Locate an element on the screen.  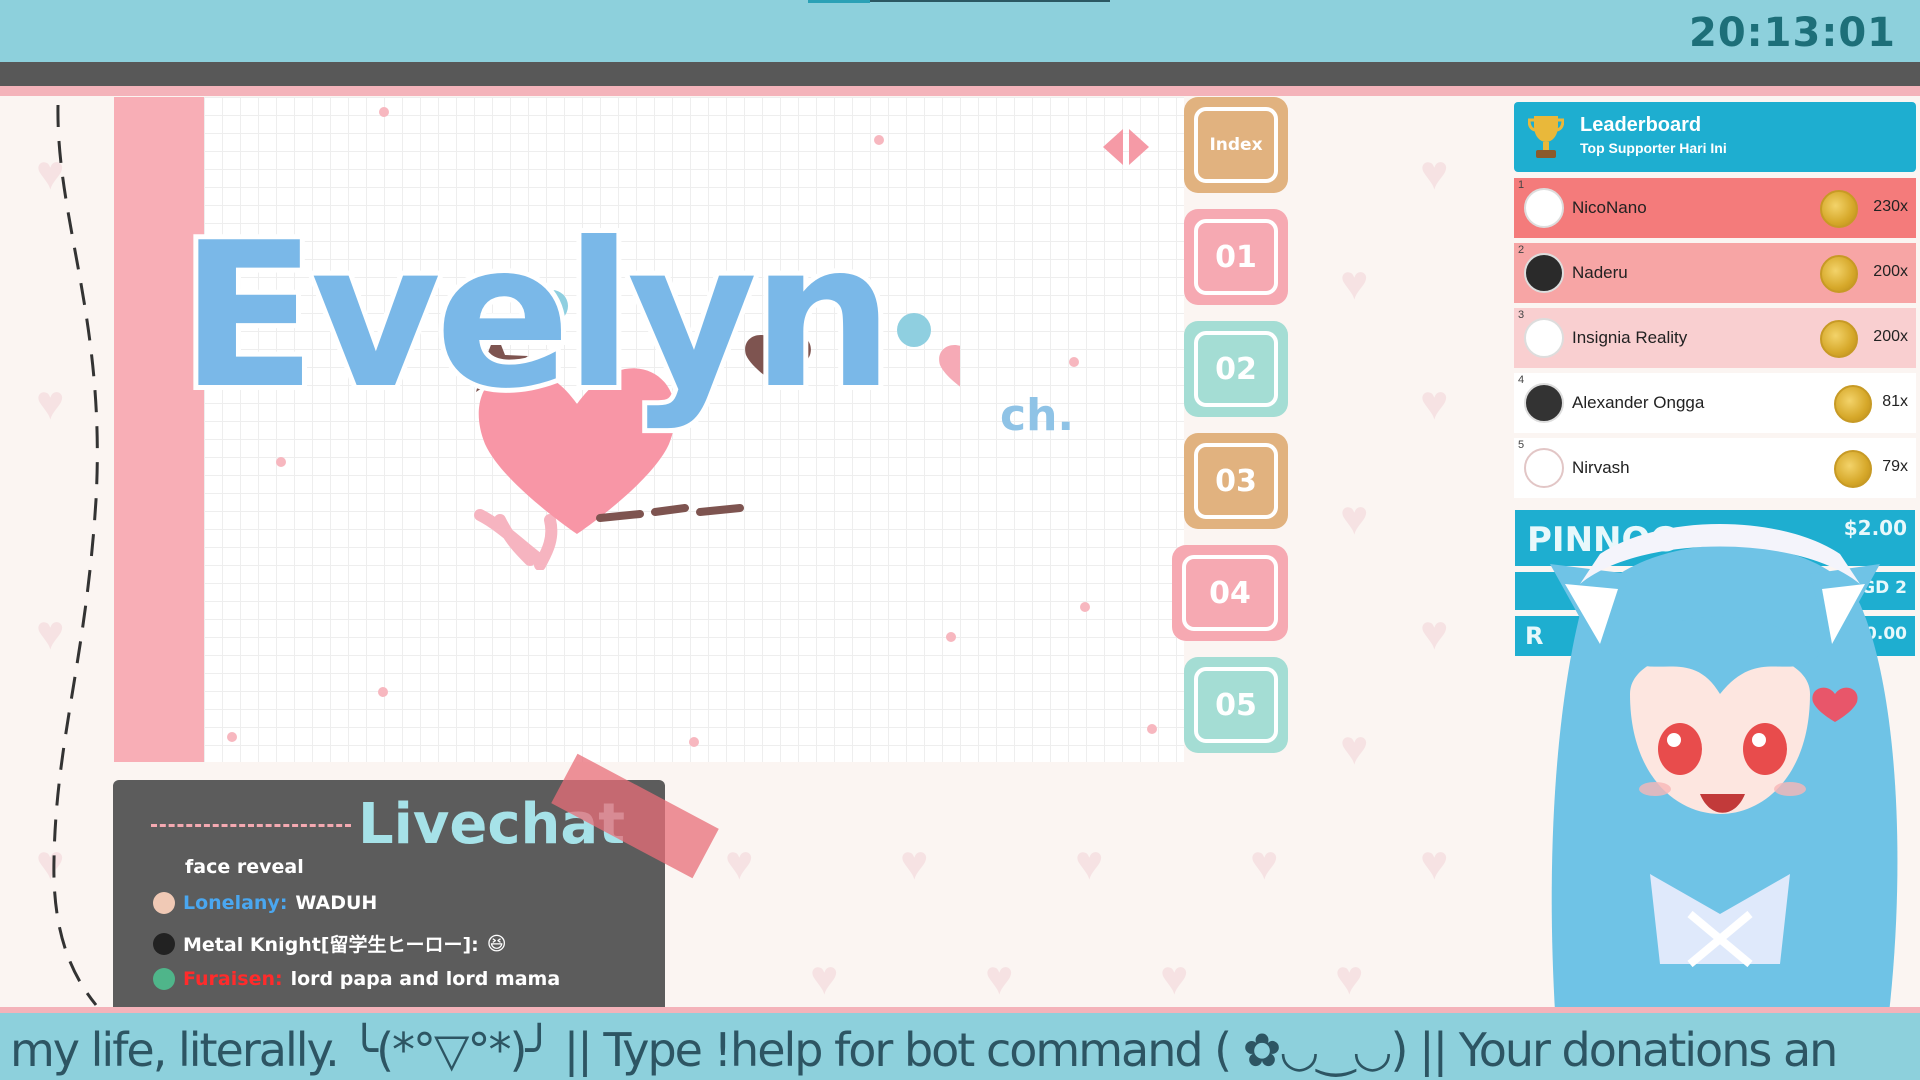
tab-01: 01 is located at coordinates (1236, 257).